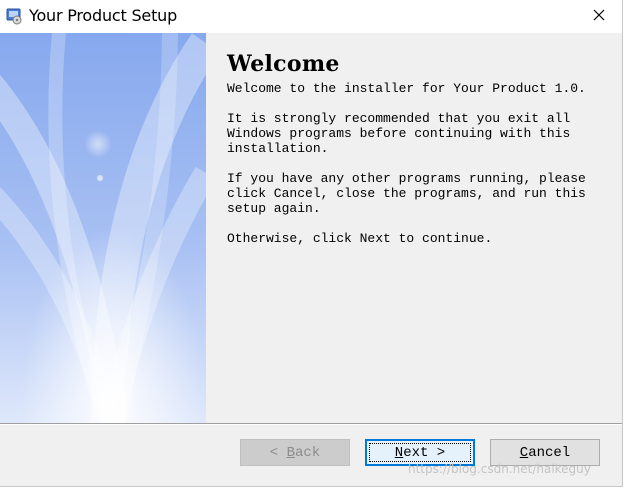  Describe the element at coordinates (311, 16) in the screenshot. I see `title-bar: Your Product Setup` at that location.